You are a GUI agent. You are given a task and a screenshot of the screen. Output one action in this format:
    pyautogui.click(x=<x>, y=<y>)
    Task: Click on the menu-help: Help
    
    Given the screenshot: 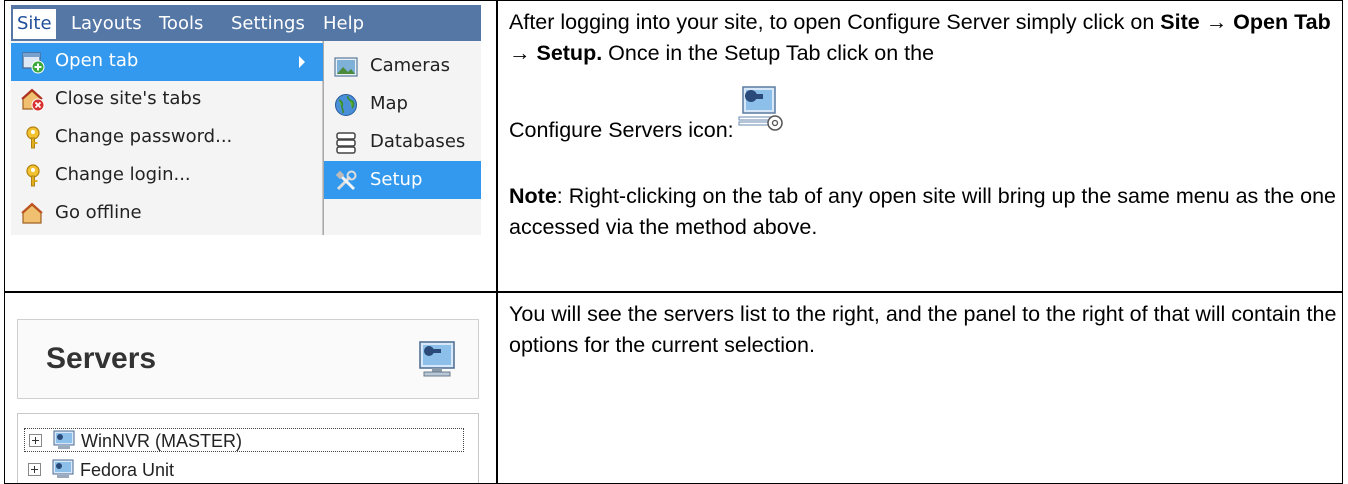 What is the action you would take?
    pyautogui.click(x=343, y=23)
    